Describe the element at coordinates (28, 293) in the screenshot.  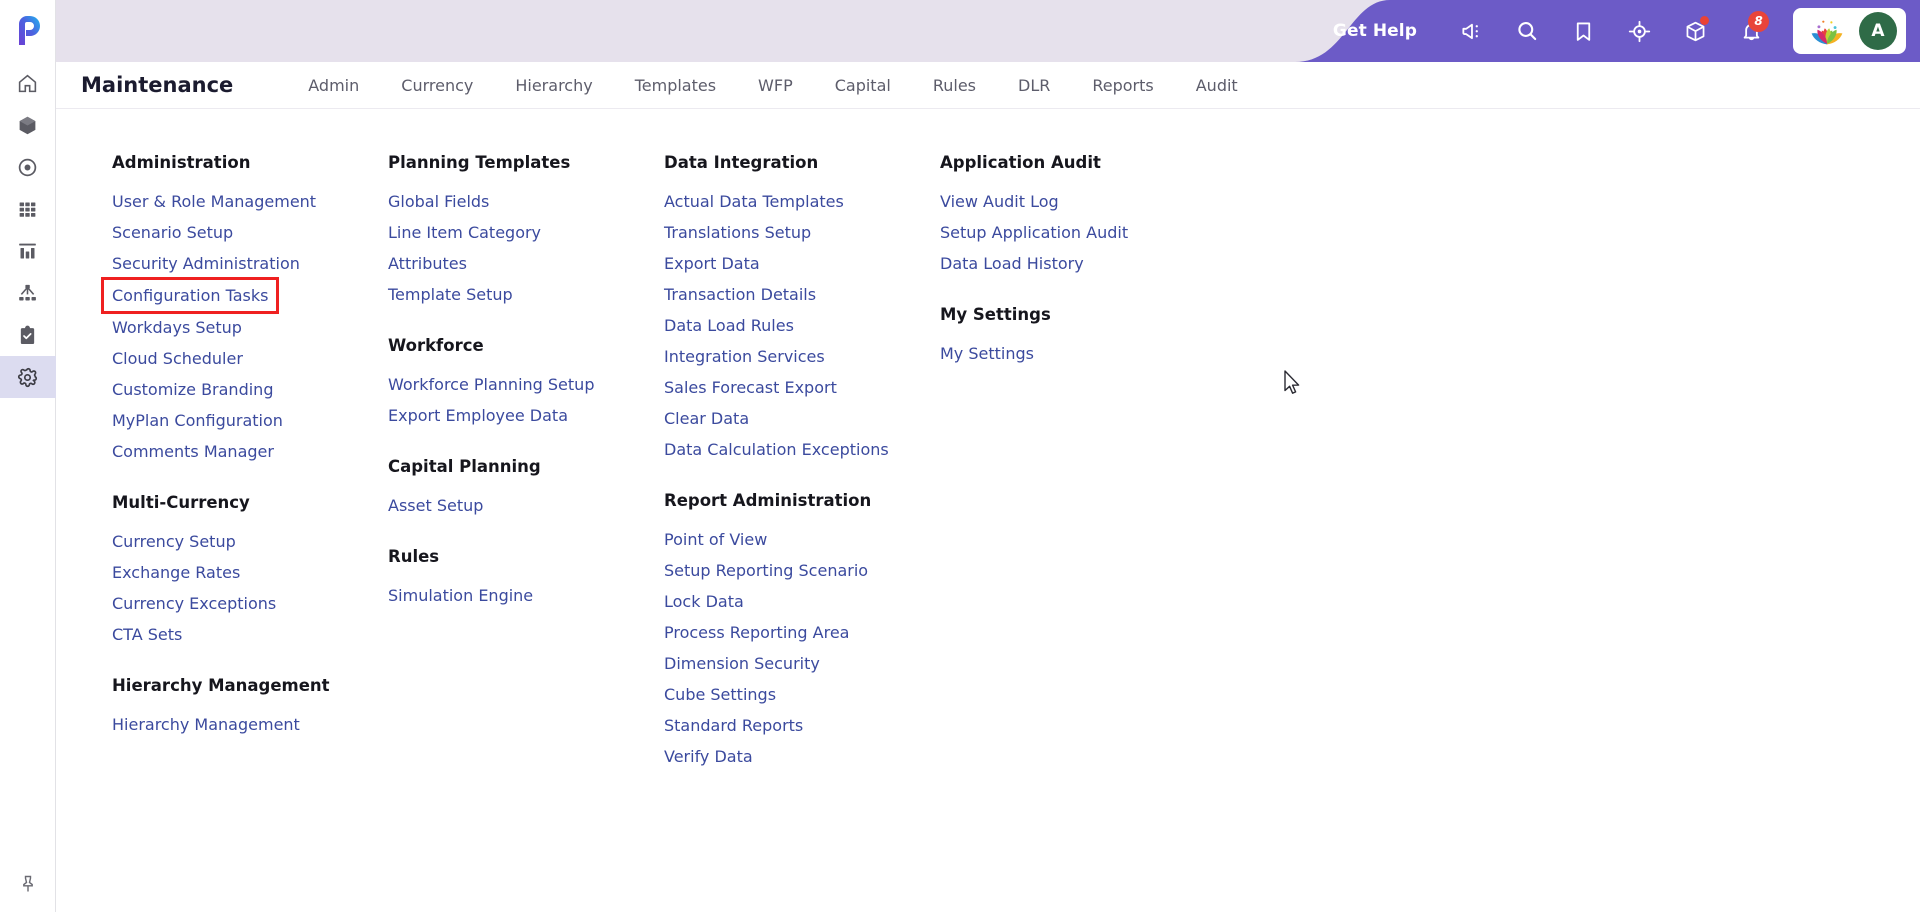
I see `sidebar-item-hierarchy` at that location.